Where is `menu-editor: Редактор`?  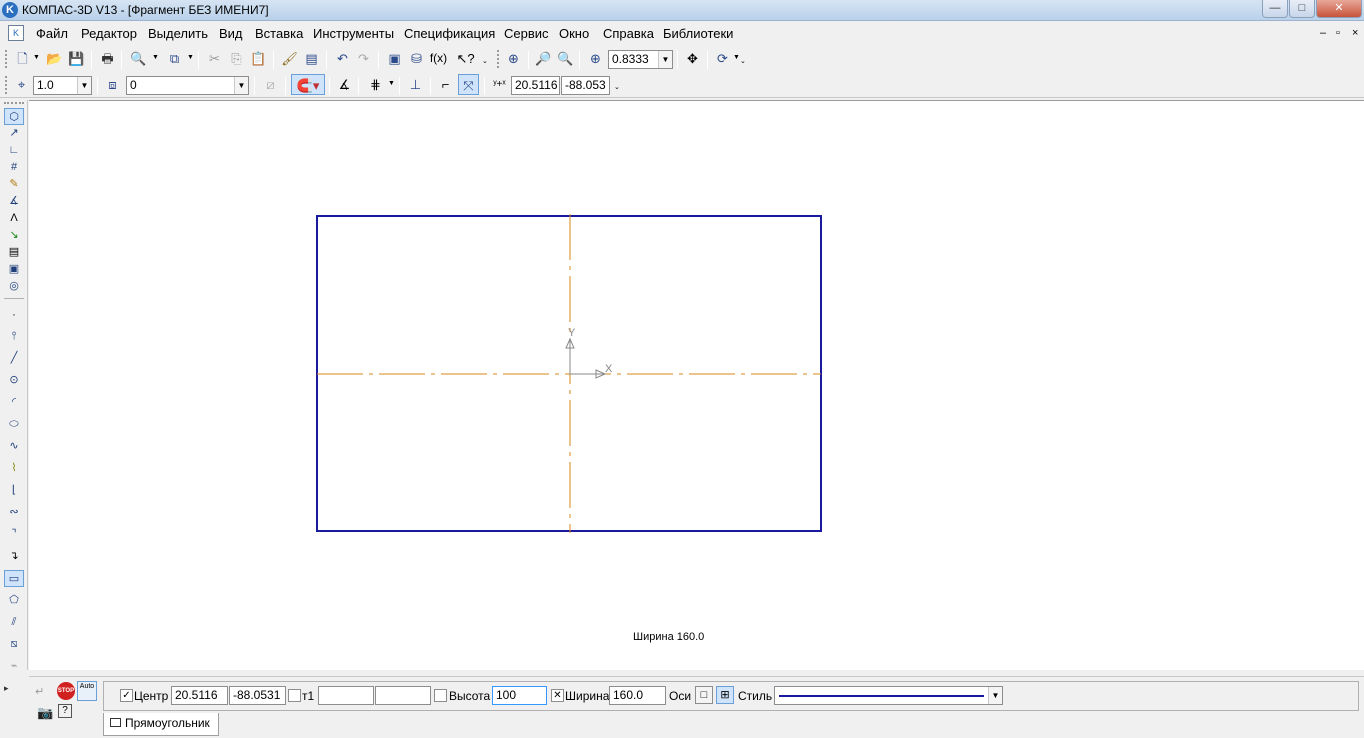
menu-editor: Редактор is located at coordinates (109, 33).